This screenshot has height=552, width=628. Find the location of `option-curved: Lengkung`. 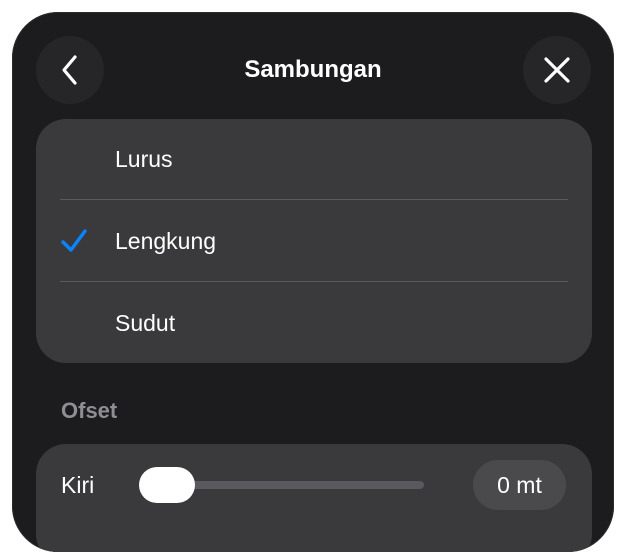

option-curved: Lengkung is located at coordinates (314, 241).